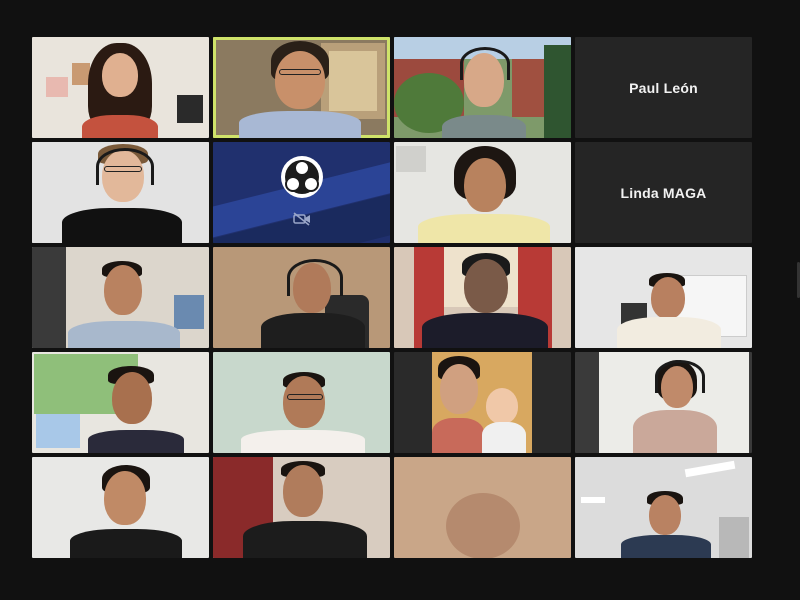 The image size is (800, 600). What do you see at coordinates (483, 525) in the screenshot?
I see `blurred-face` at bounding box center [483, 525].